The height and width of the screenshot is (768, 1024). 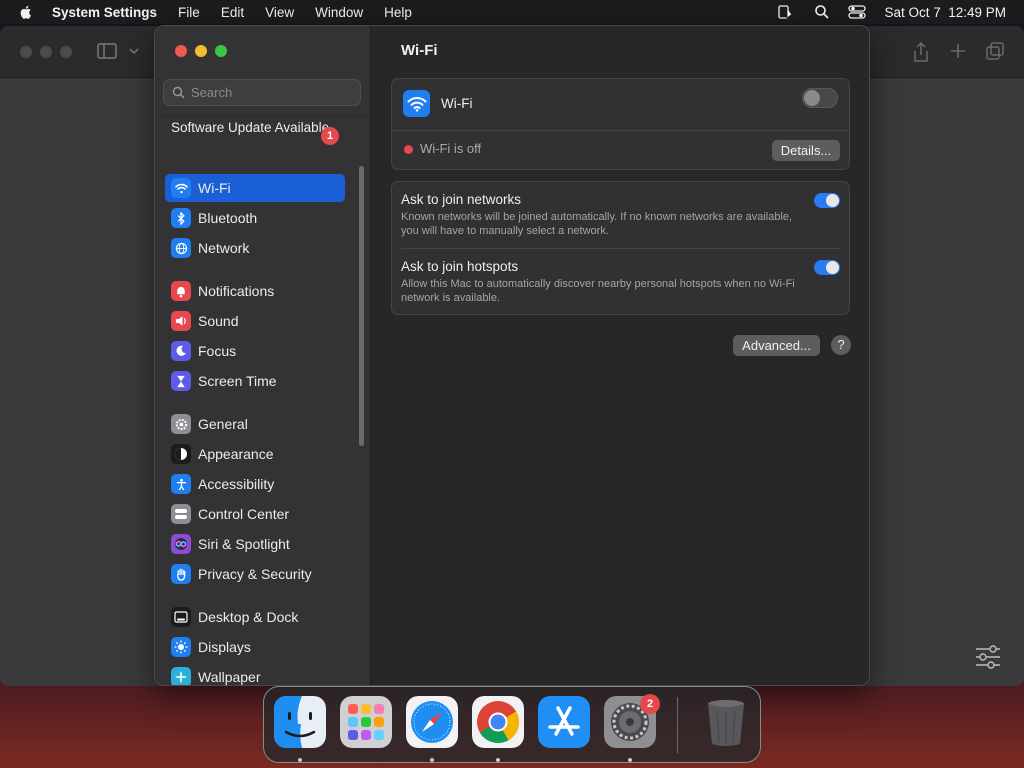 What do you see at coordinates (498, 760) in the screenshot?
I see `chrome-running-dot` at bounding box center [498, 760].